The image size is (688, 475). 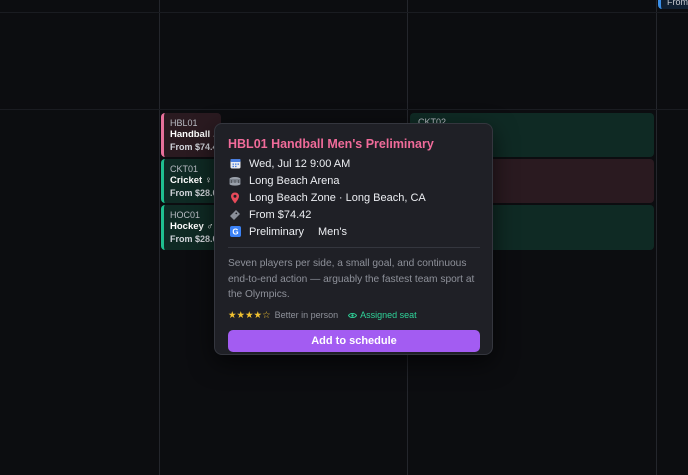 I want to click on price-row: From $74.42, so click(x=354, y=214).